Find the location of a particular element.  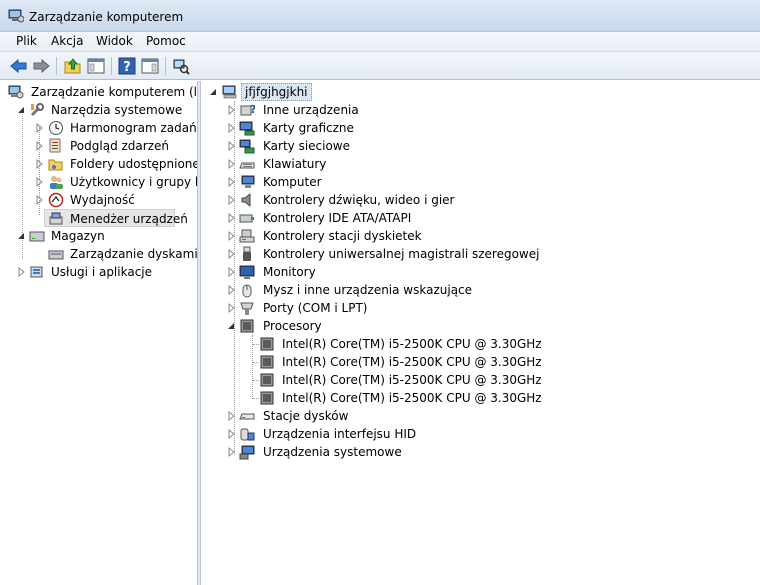

shared-folder-icon is located at coordinates (55, 165).